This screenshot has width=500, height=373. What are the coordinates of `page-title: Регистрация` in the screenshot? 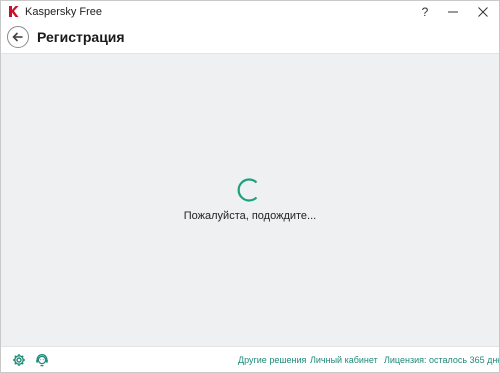 It's located at (81, 37).